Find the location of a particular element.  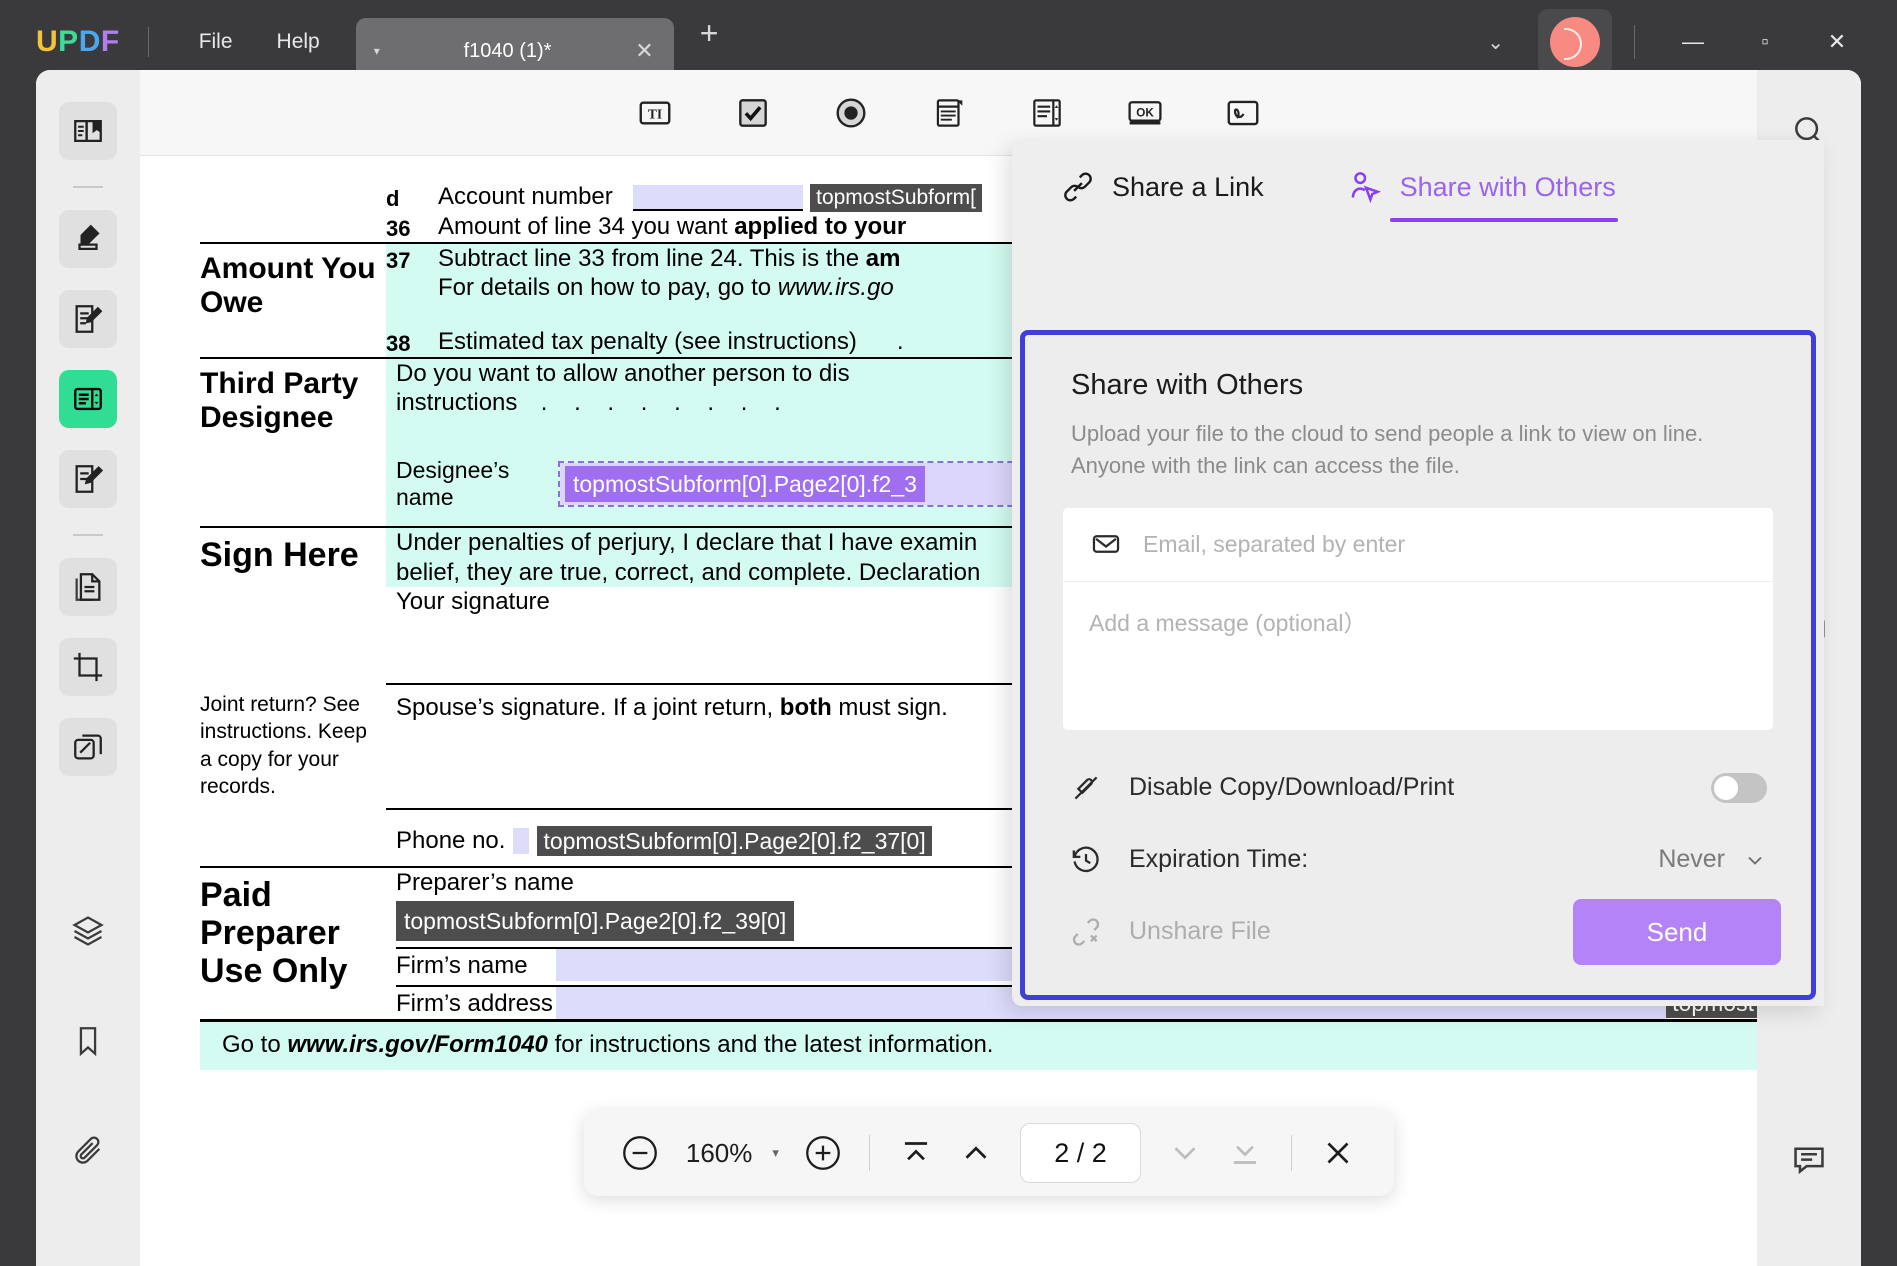

doc-section-paid-preparer: Paid Preparer Use Only is located at coordinates (274, 933).